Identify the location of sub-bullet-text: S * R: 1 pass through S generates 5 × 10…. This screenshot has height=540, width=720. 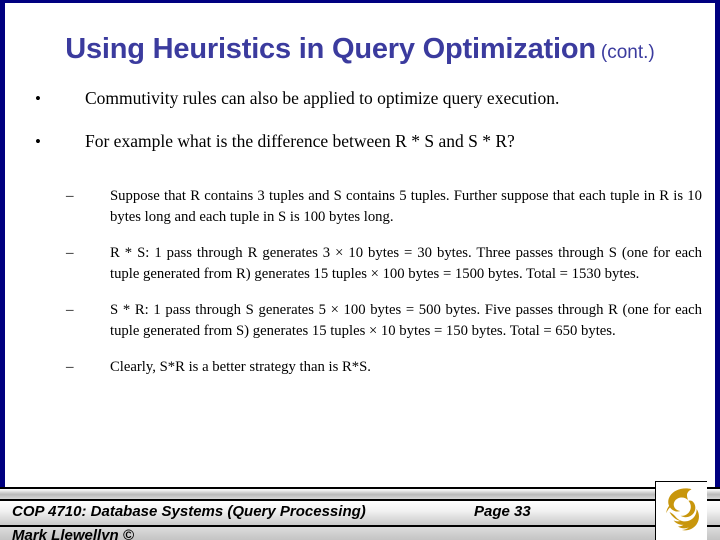
(406, 320).